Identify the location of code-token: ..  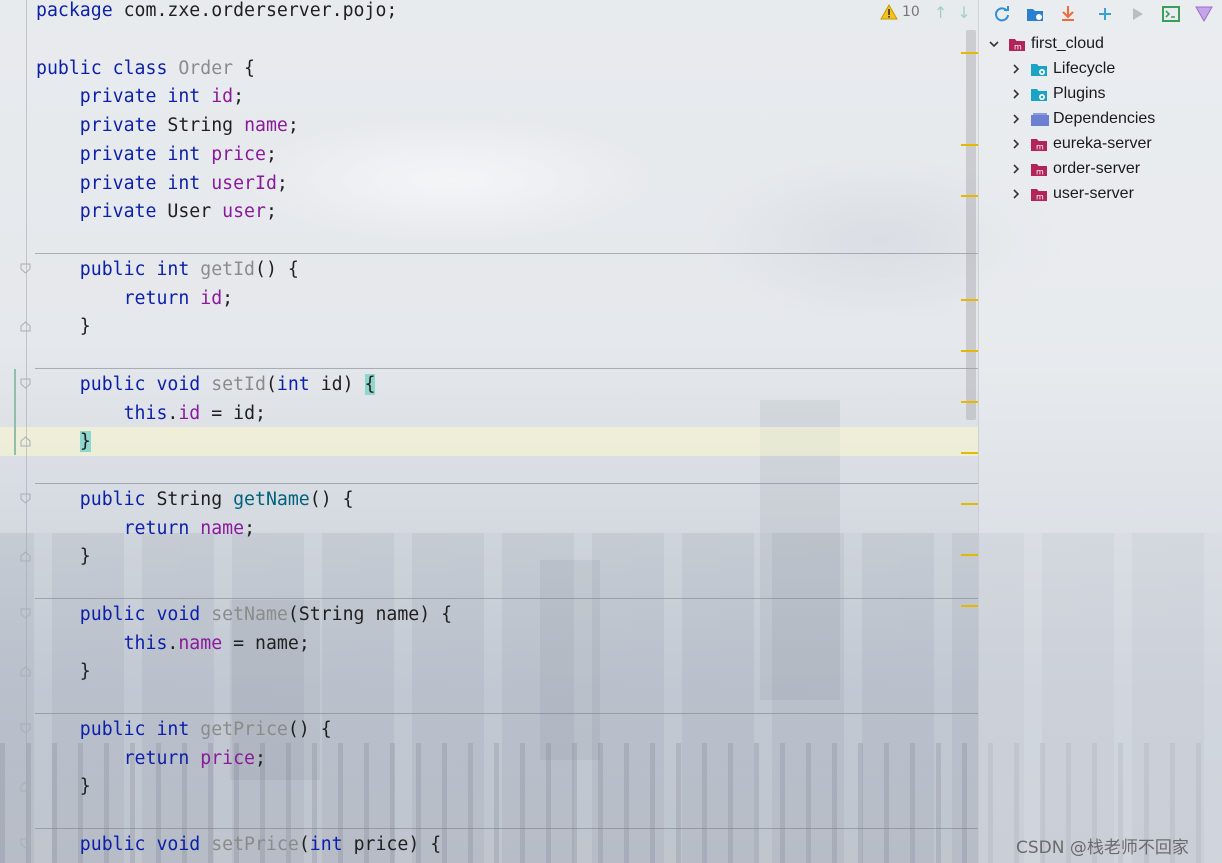
(173, 413).